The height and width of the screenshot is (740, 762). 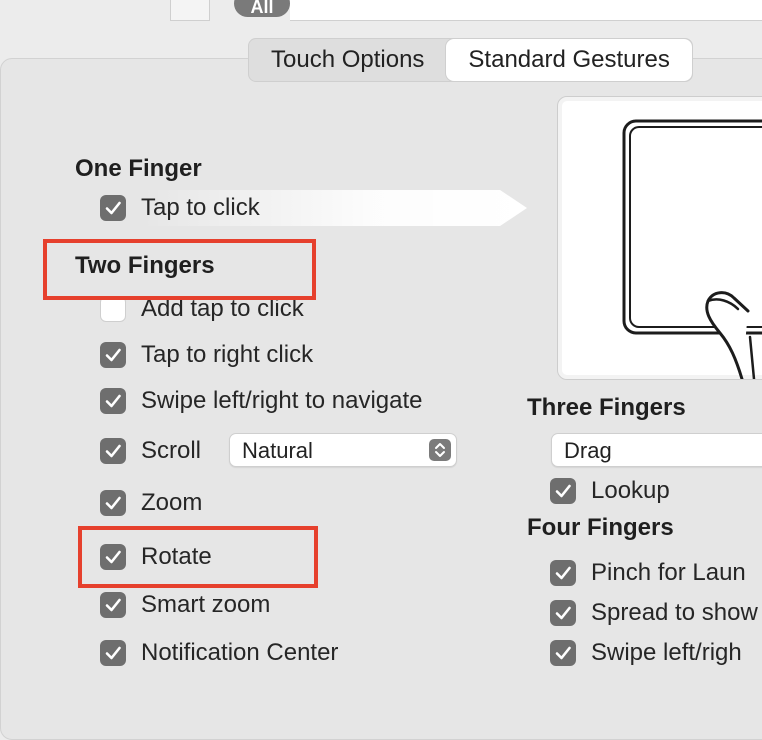 I want to click on gesture-preview, so click(x=659, y=238).